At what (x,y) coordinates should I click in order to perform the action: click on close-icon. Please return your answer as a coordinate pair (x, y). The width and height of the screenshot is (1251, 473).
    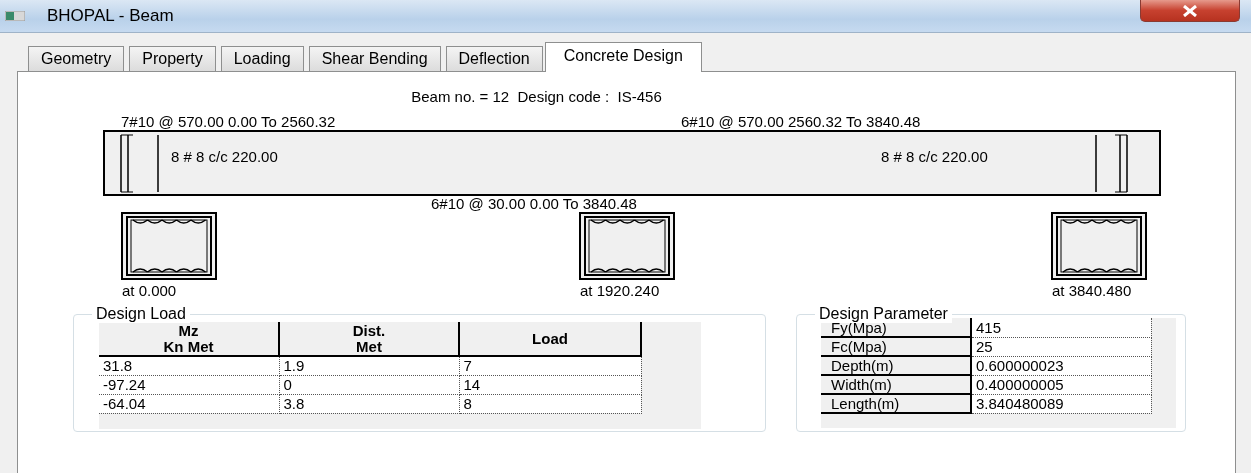
    Looking at the image, I should click on (1190, 10).